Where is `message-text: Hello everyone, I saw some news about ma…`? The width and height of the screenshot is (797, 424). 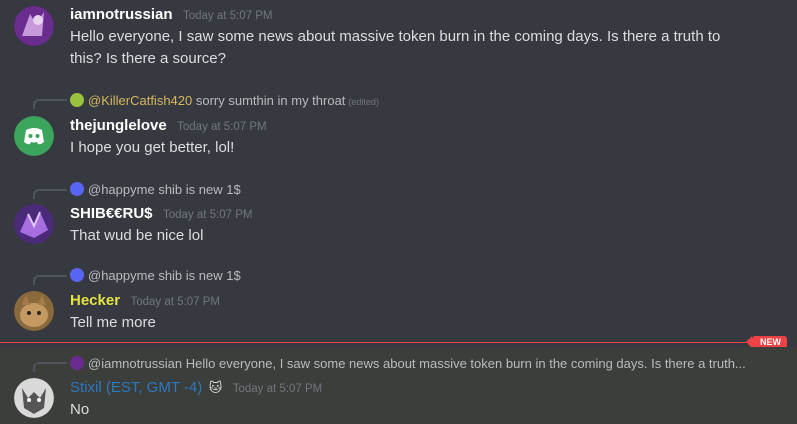
message-text: Hello everyone, I saw some news about ma… is located at coordinates (395, 47).